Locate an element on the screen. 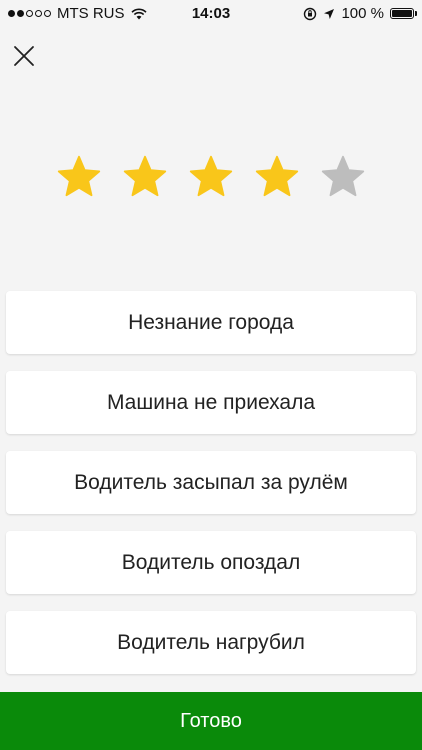  done-button: Готово is located at coordinates (211, 721).